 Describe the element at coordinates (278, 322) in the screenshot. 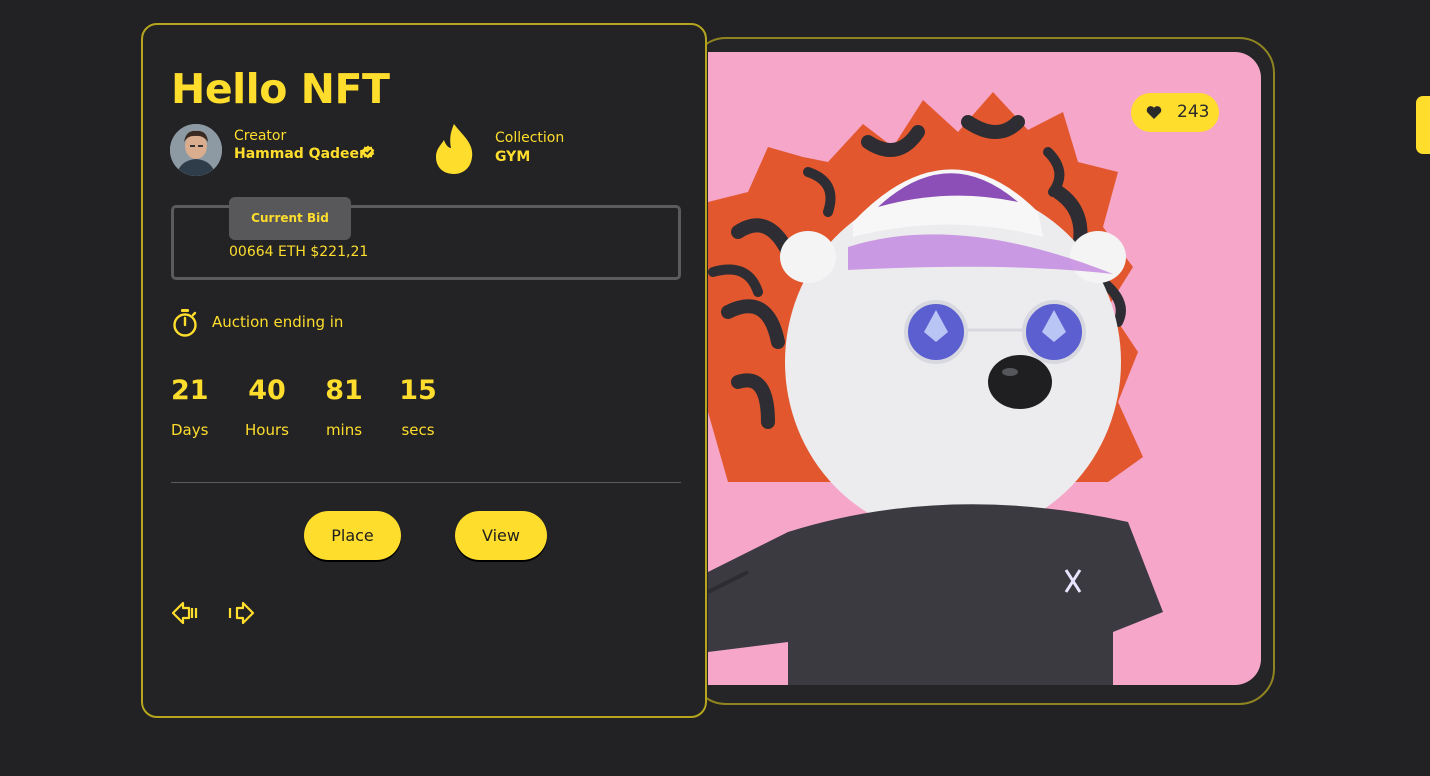

I see `auction-ending-label: Auction ending in` at that location.